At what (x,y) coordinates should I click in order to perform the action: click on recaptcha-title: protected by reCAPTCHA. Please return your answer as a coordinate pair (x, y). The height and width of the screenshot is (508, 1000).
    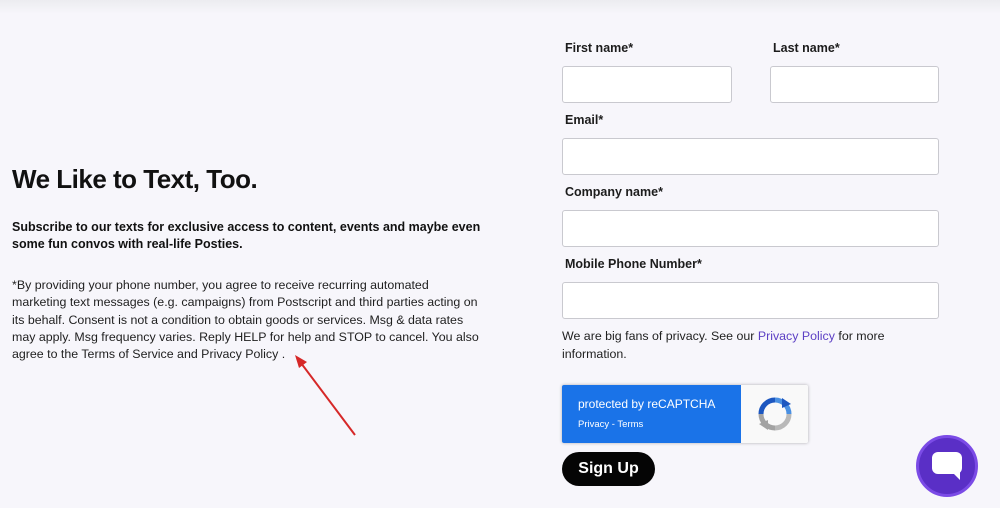
    Looking at the image, I should click on (647, 404).